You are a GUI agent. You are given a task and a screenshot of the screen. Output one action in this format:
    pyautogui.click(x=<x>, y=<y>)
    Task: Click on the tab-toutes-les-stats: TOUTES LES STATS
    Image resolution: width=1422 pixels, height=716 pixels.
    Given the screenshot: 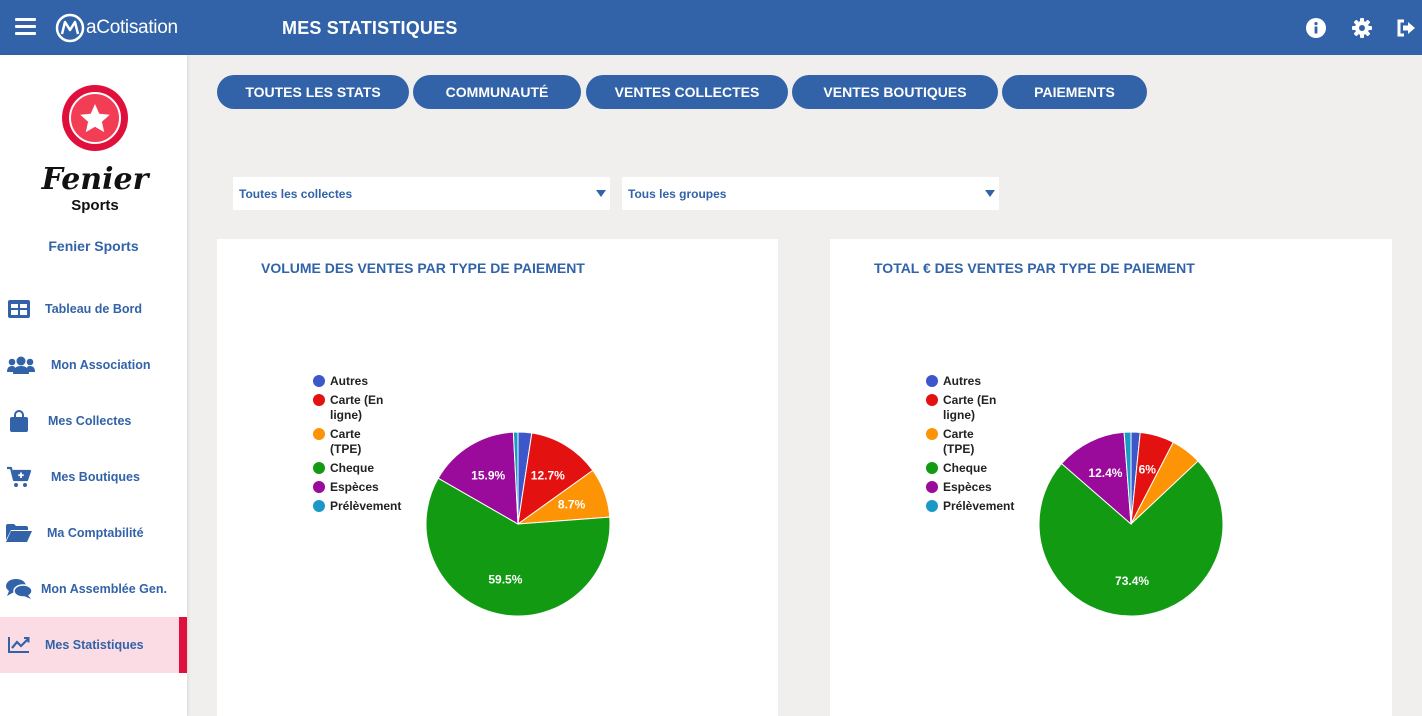 What is the action you would take?
    pyautogui.click(x=313, y=92)
    